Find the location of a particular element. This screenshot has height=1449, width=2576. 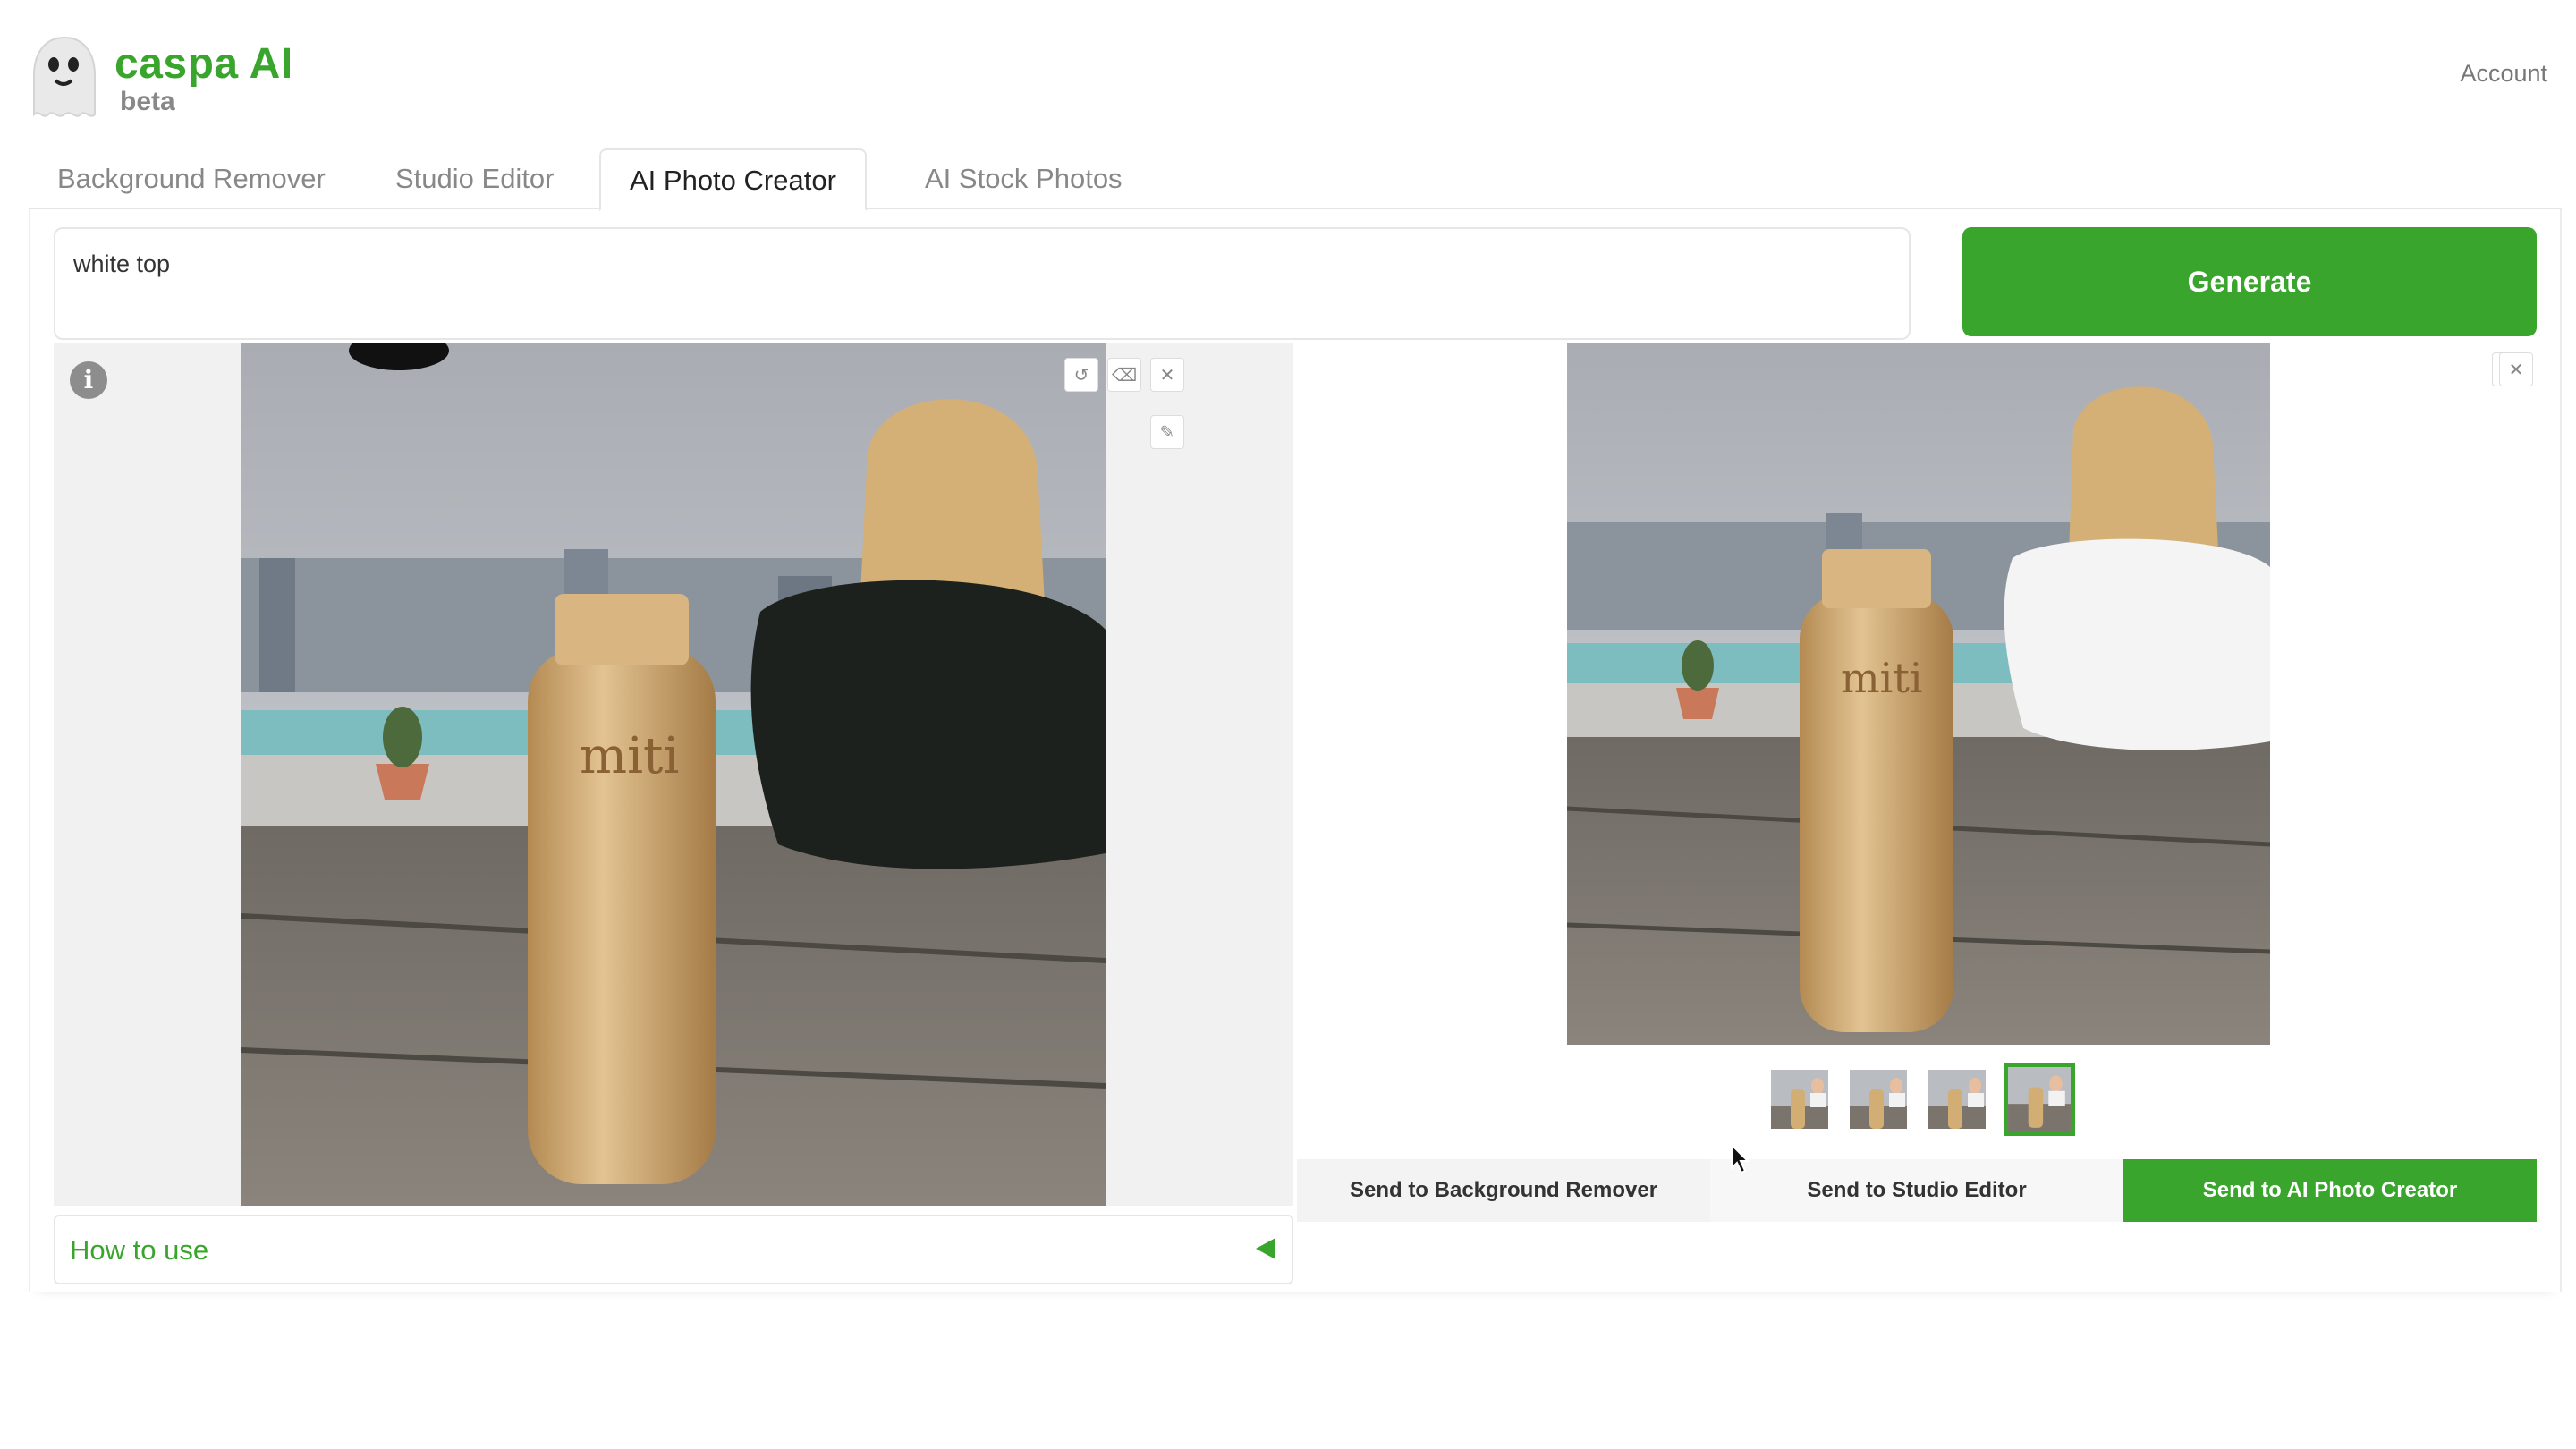

mouse-cursor-icon is located at coordinates (1740, 1158).